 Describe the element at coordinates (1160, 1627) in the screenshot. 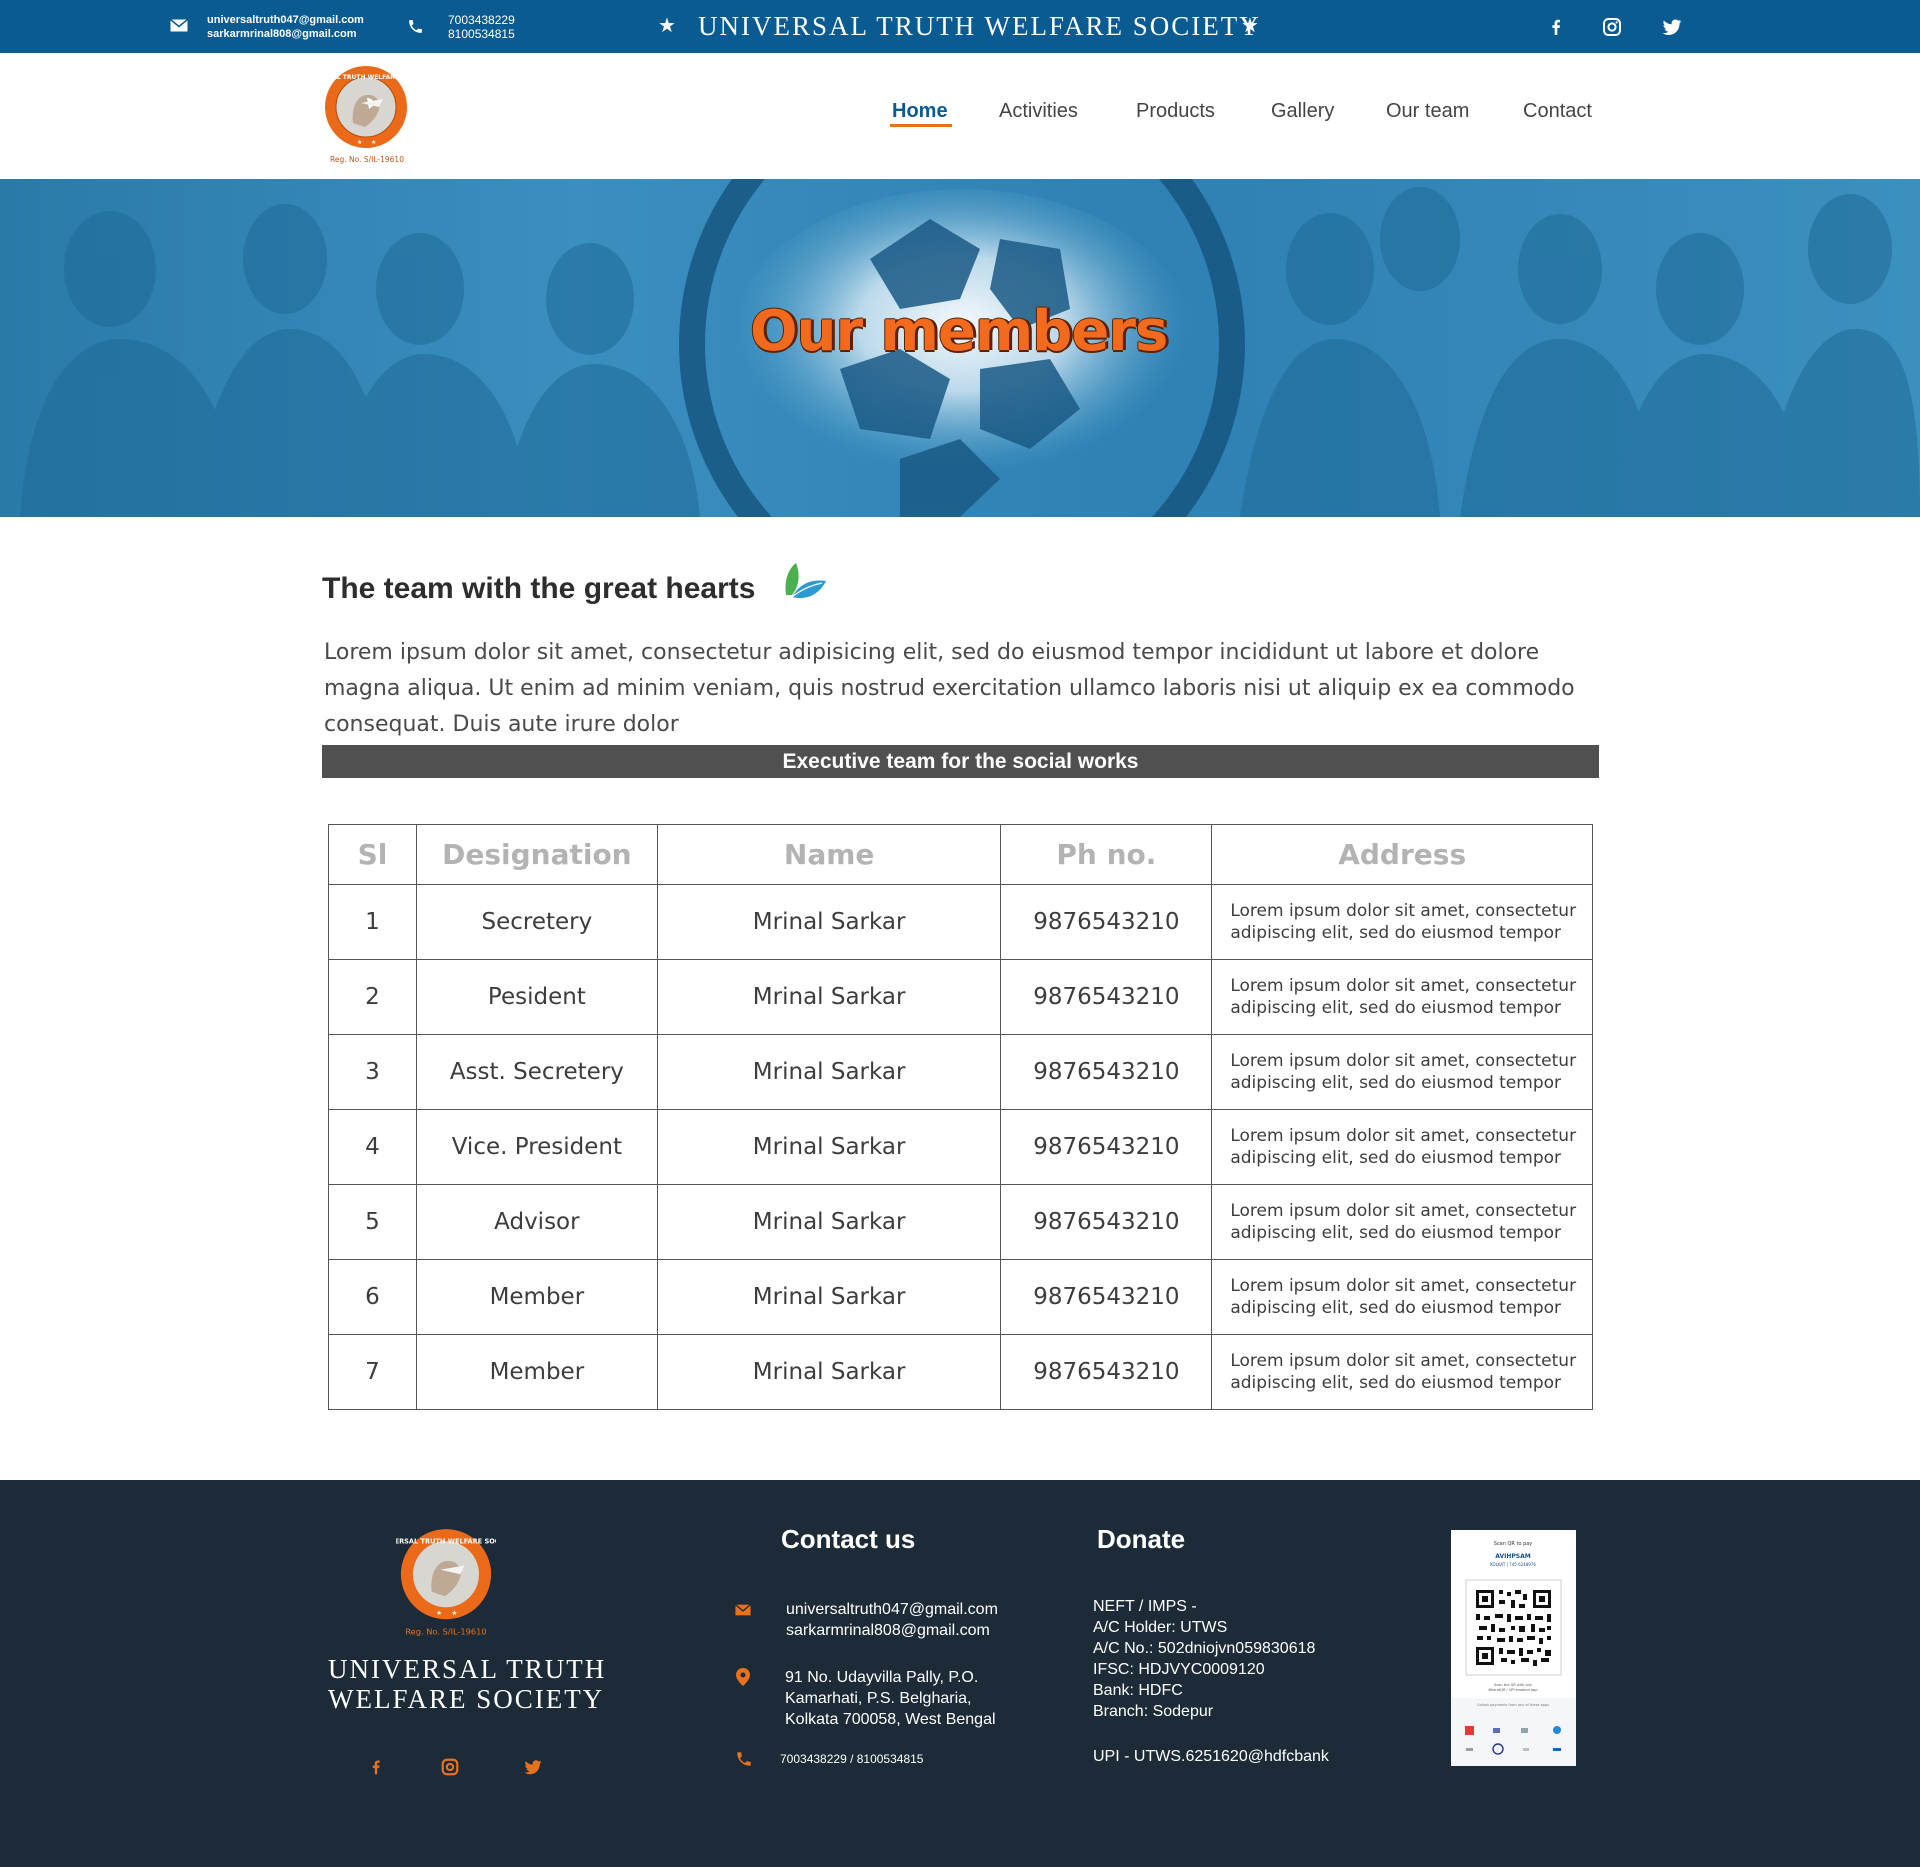

I see `bank-line: A/C Holder: UTWS` at that location.